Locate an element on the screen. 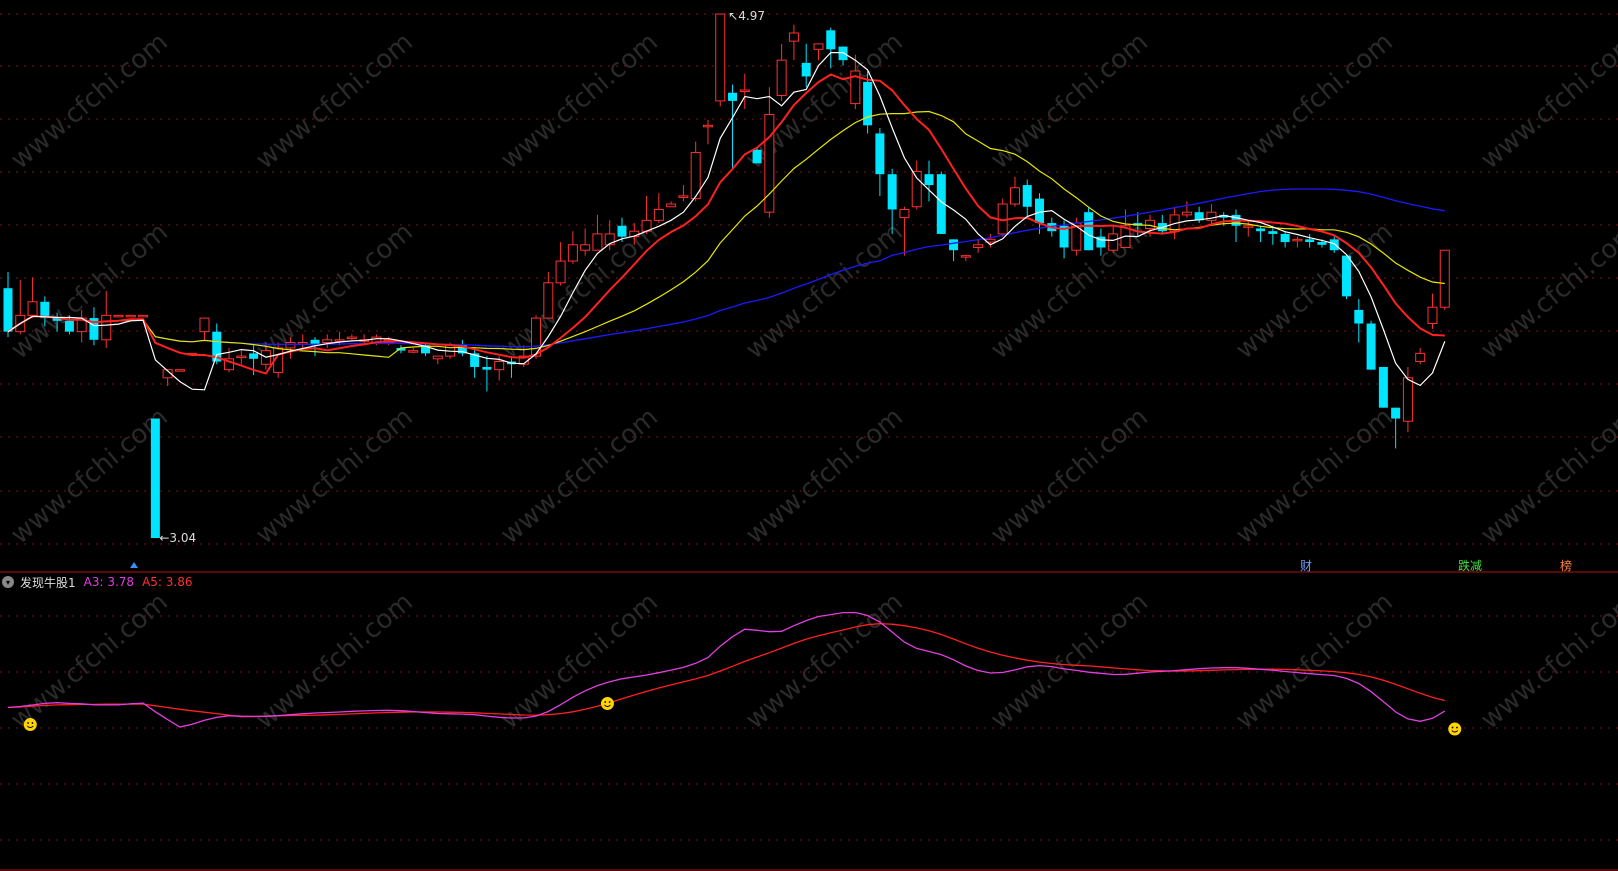 The height and width of the screenshot is (871, 1618). up-arrow-icon is located at coordinates (134, 565).